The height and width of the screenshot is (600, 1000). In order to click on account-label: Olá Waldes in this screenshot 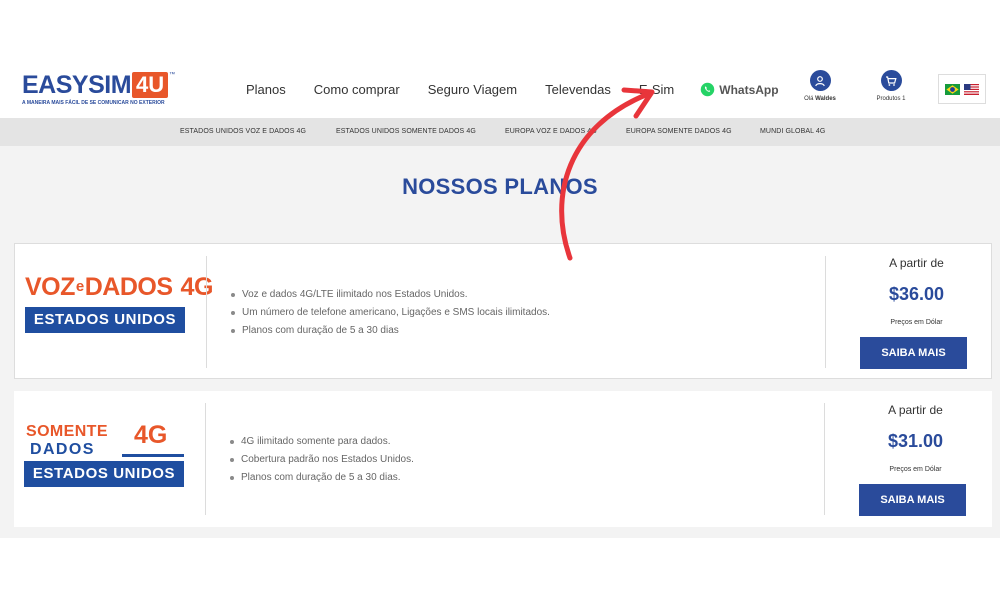, I will do `click(820, 99)`.